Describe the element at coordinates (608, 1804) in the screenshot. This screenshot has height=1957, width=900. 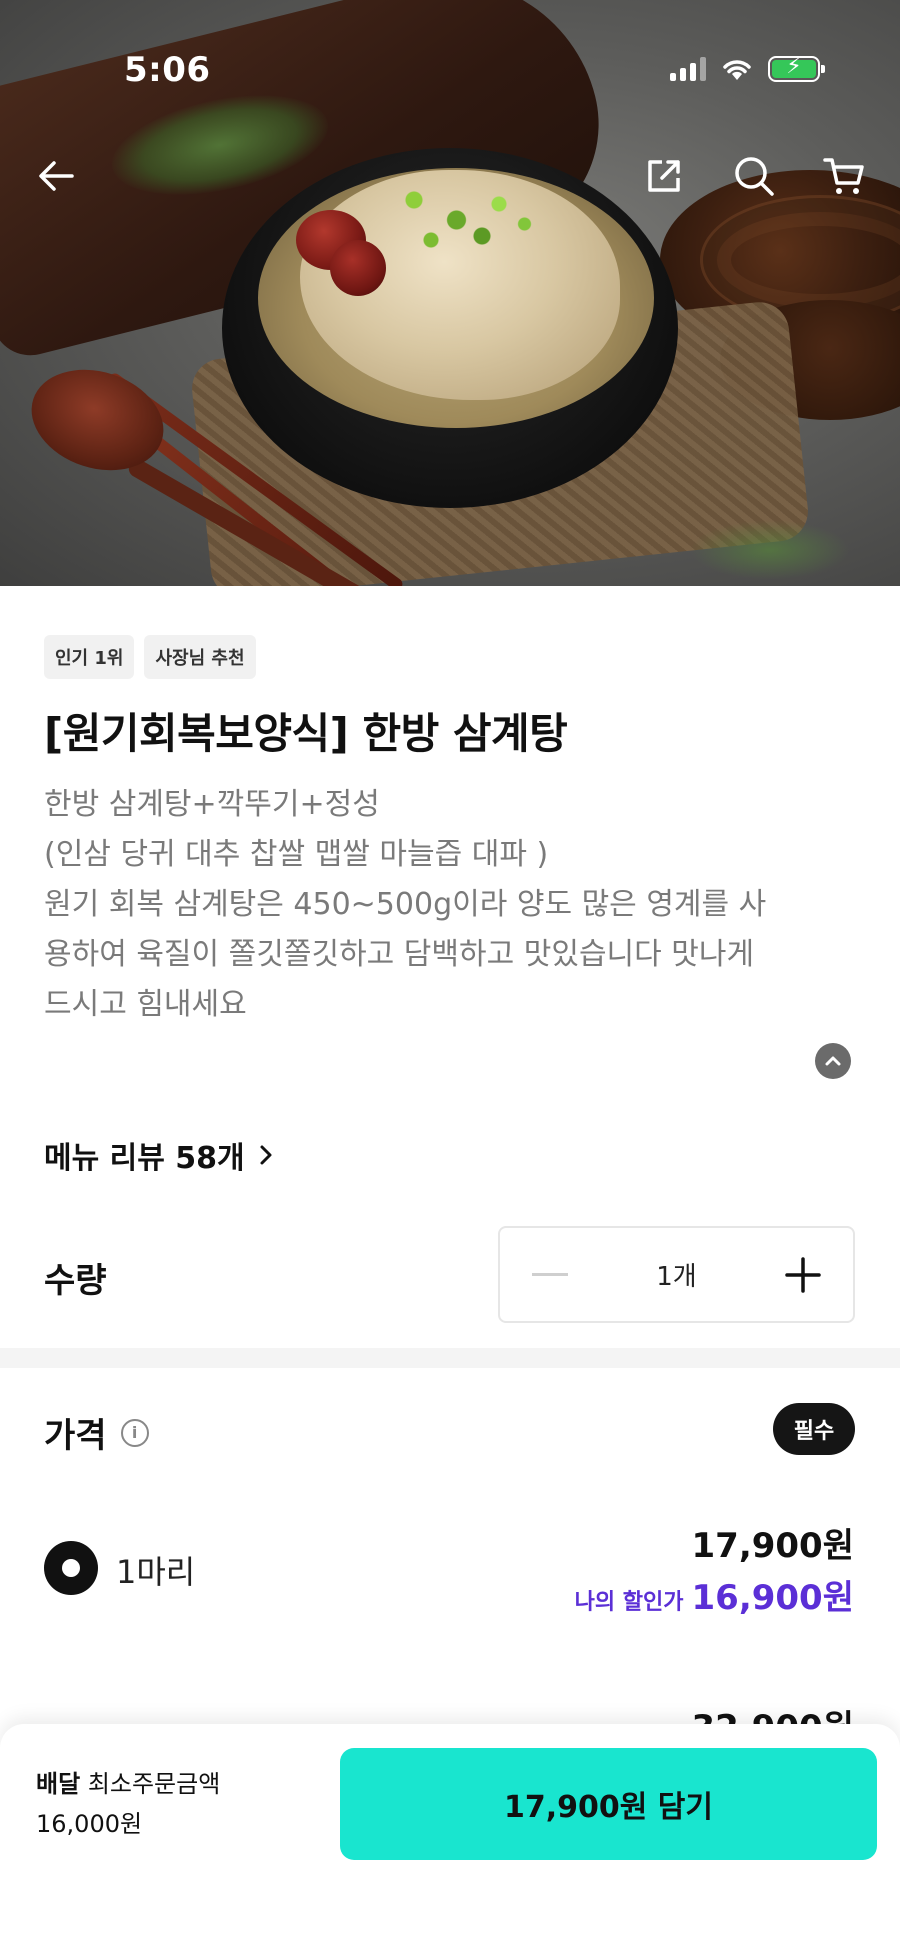
I see `add-to-cart-button: 17,900원 담기` at that location.